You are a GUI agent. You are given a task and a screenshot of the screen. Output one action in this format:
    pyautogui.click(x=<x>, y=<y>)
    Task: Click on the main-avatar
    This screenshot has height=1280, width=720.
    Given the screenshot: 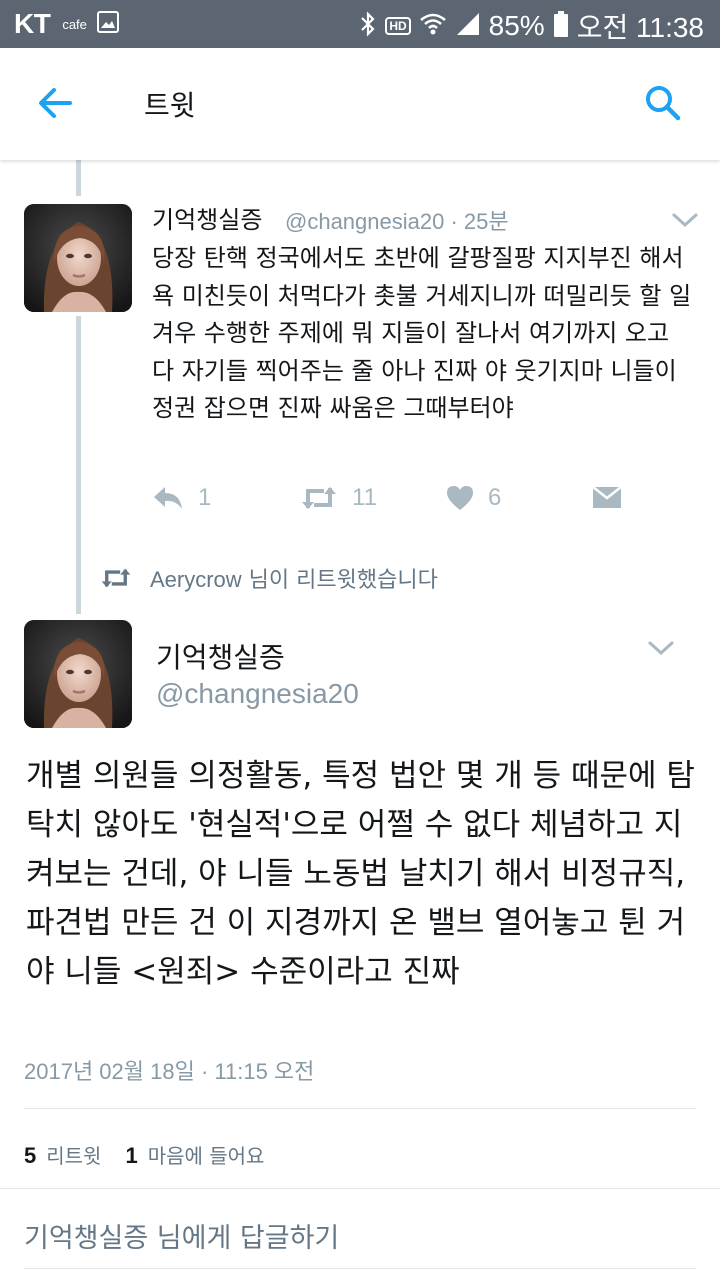 What is the action you would take?
    pyautogui.click(x=78, y=674)
    